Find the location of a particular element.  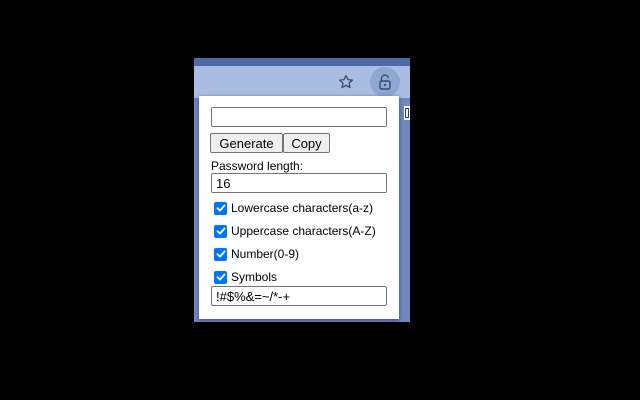

star-icon is located at coordinates (346, 81).